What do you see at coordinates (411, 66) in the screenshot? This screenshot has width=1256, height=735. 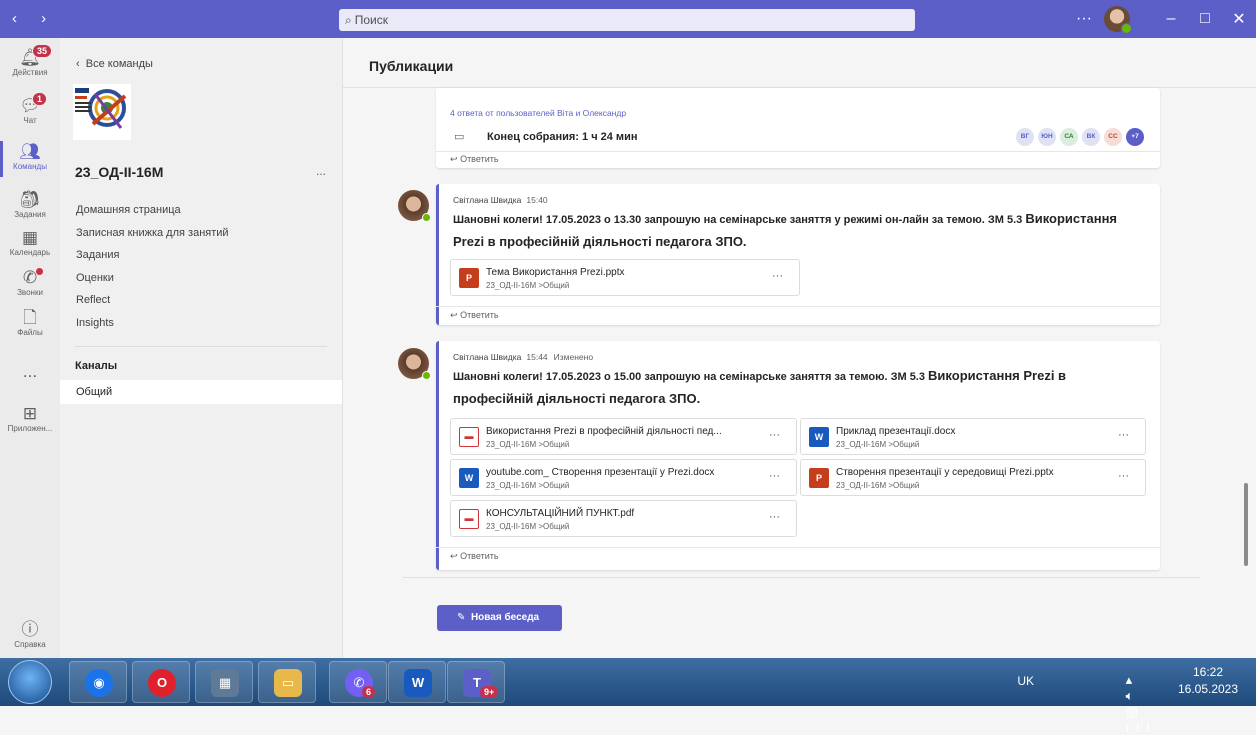 I see `page-title: Публикации` at bounding box center [411, 66].